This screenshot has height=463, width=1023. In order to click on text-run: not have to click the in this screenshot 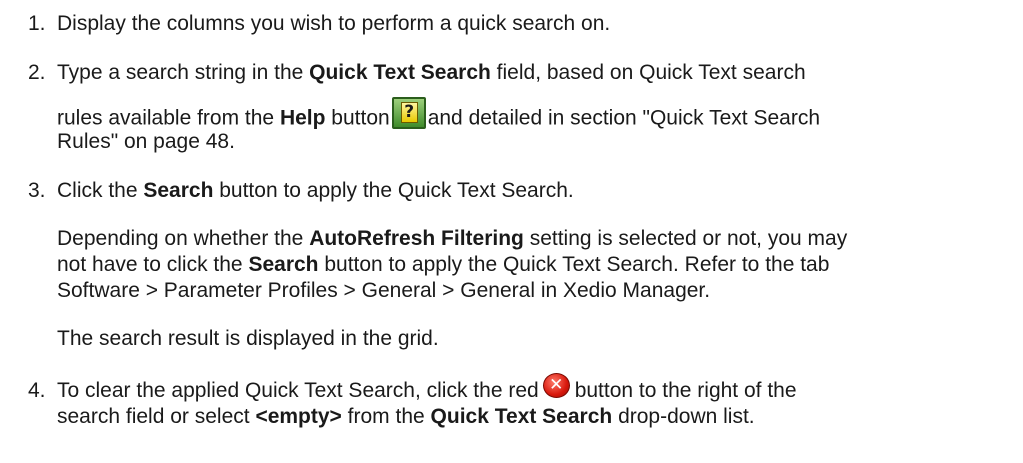, I will do `click(153, 264)`.